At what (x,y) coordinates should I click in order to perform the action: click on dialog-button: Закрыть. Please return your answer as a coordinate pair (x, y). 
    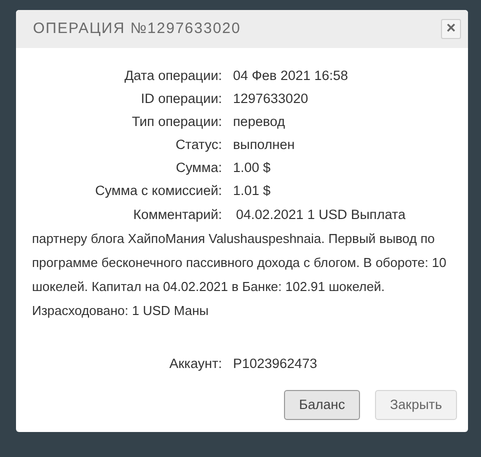
    Looking at the image, I should click on (416, 405).